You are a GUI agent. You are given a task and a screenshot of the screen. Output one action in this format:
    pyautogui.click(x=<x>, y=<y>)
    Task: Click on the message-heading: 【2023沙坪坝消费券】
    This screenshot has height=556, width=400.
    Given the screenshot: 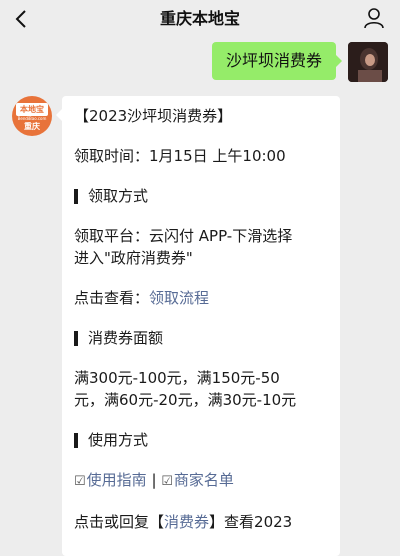 What is the action you would take?
    pyautogui.click(x=153, y=116)
    